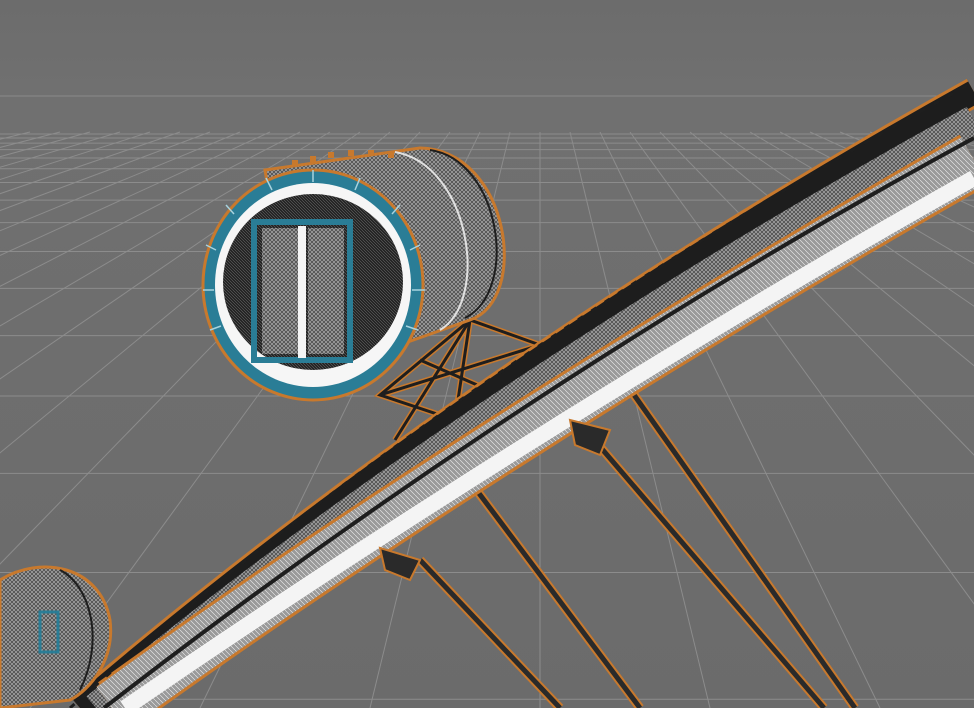 This screenshot has height=708, width=974. Describe the element at coordinates (280, 291) in the screenshot. I see `capsule-door-pane-left` at that location.